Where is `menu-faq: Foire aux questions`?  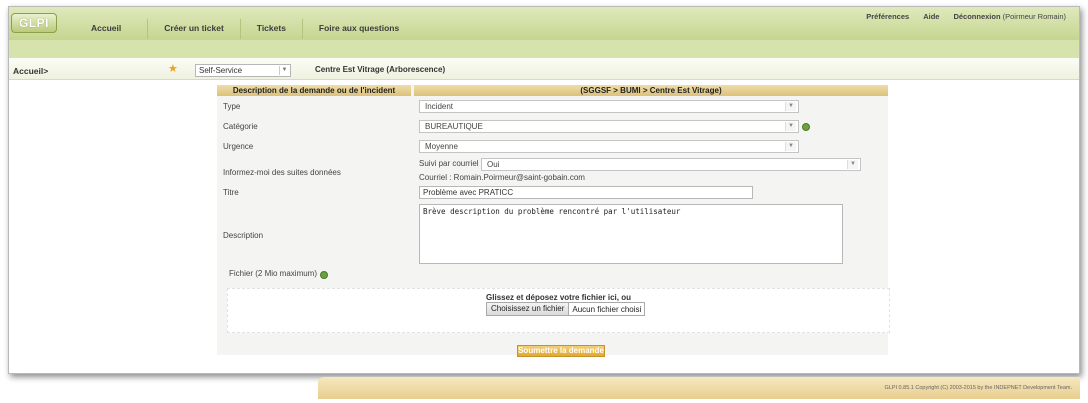
menu-faq: Foire aux questions is located at coordinates (358, 29).